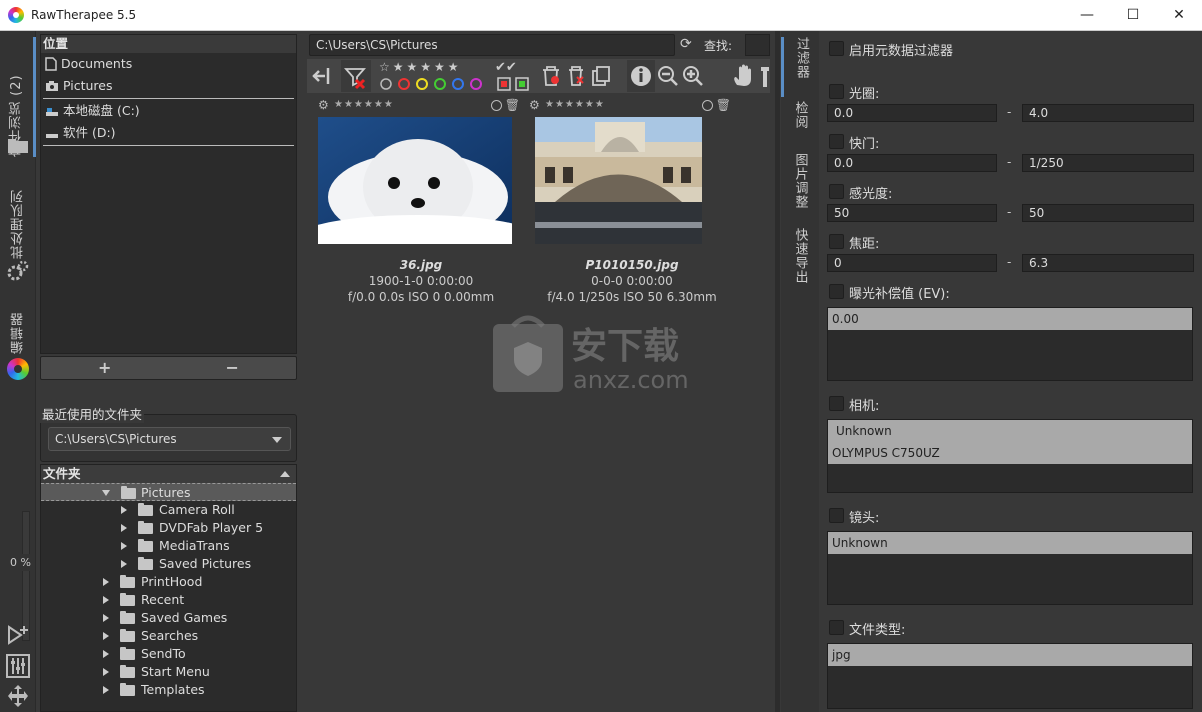 This screenshot has width=1202, height=712. I want to click on remove-place-button: −, so click(233, 368).